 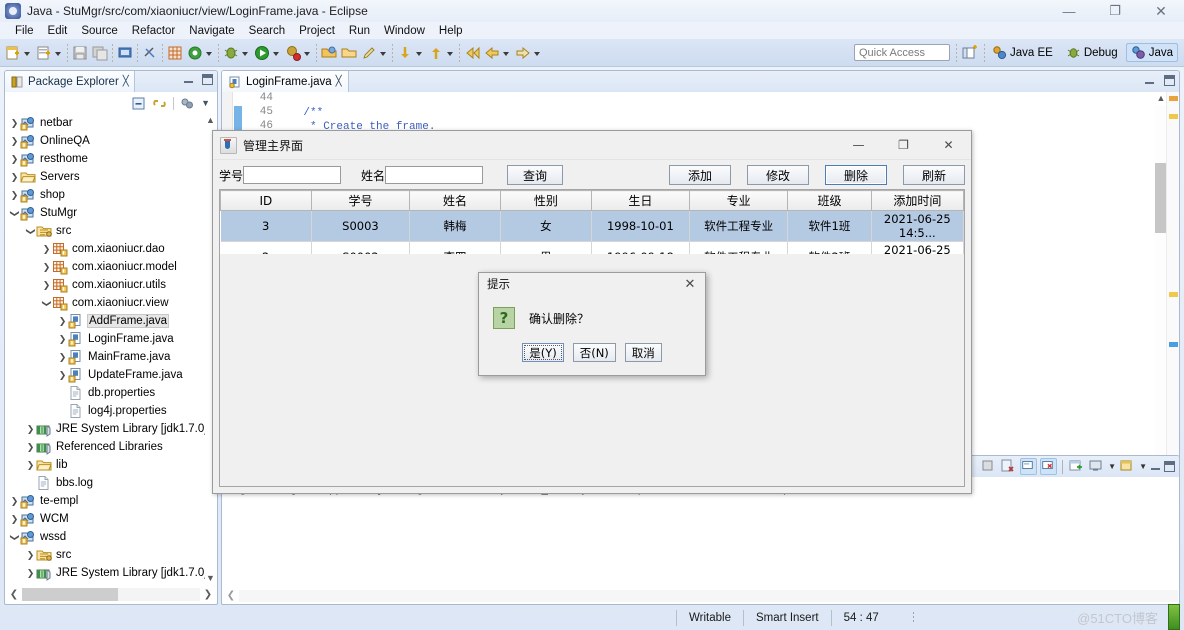 I want to click on external-tools-dropdown-icon, so click(x=307, y=53).